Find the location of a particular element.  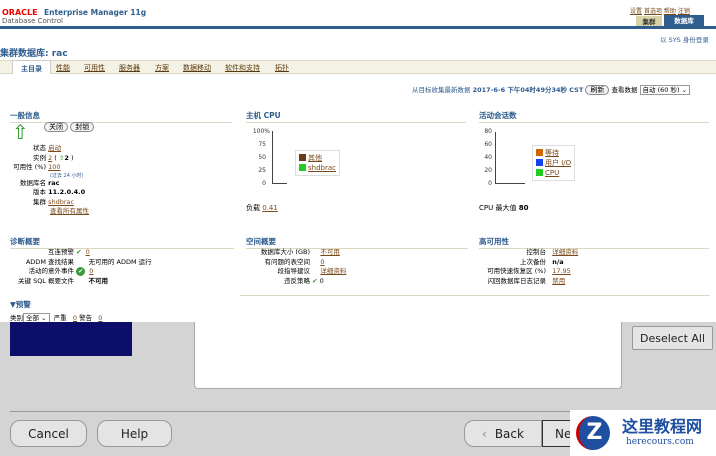

legend-swatch-shdbrac is located at coordinates (302, 167).